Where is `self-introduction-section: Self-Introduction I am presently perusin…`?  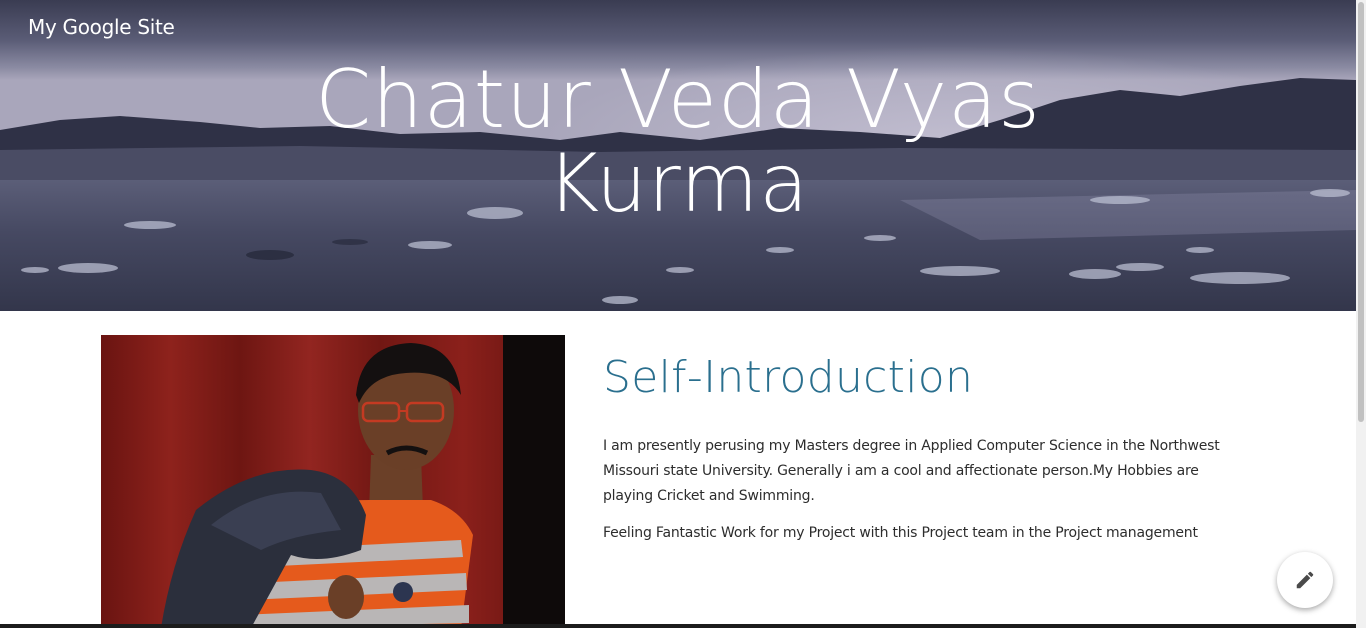
self-introduction-section: Self-Introduction I am presently perusin… is located at coordinates (923, 448).